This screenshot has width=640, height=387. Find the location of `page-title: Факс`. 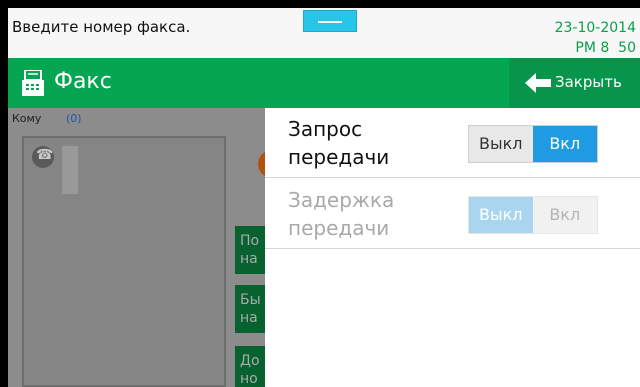

page-title: Факс is located at coordinates (83, 81).